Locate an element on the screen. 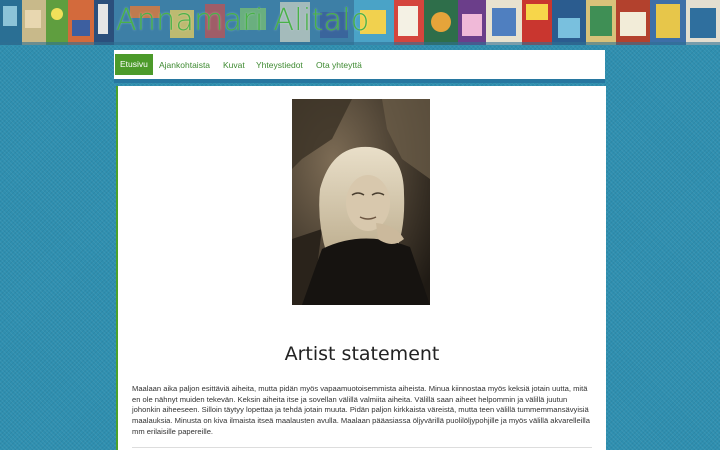 Image resolution: width=720 pixels, height=450 pixels. portrait-image is located at coordinates (361, 202).